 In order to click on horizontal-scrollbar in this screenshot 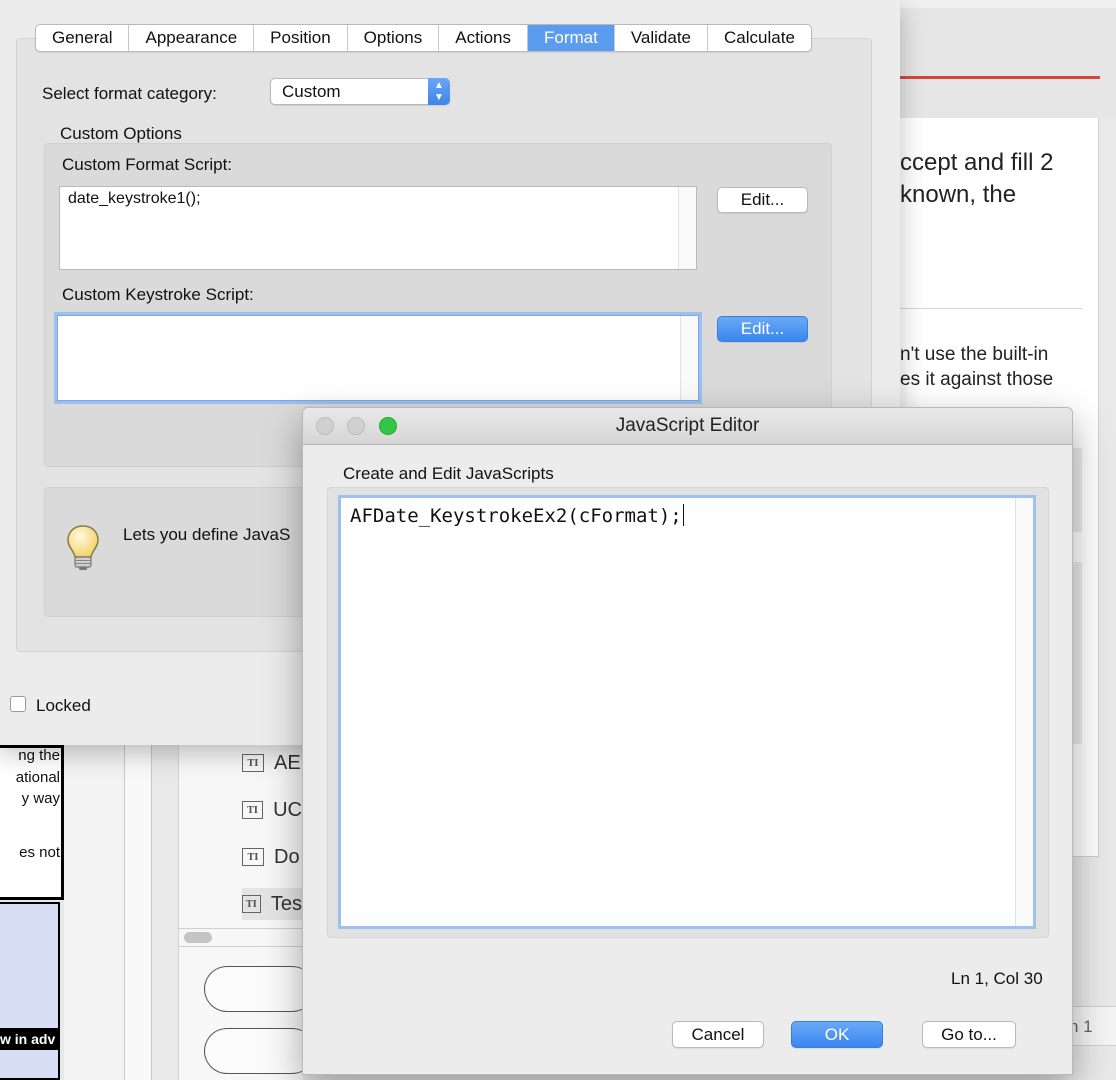, I will do `click(198, 937)`.